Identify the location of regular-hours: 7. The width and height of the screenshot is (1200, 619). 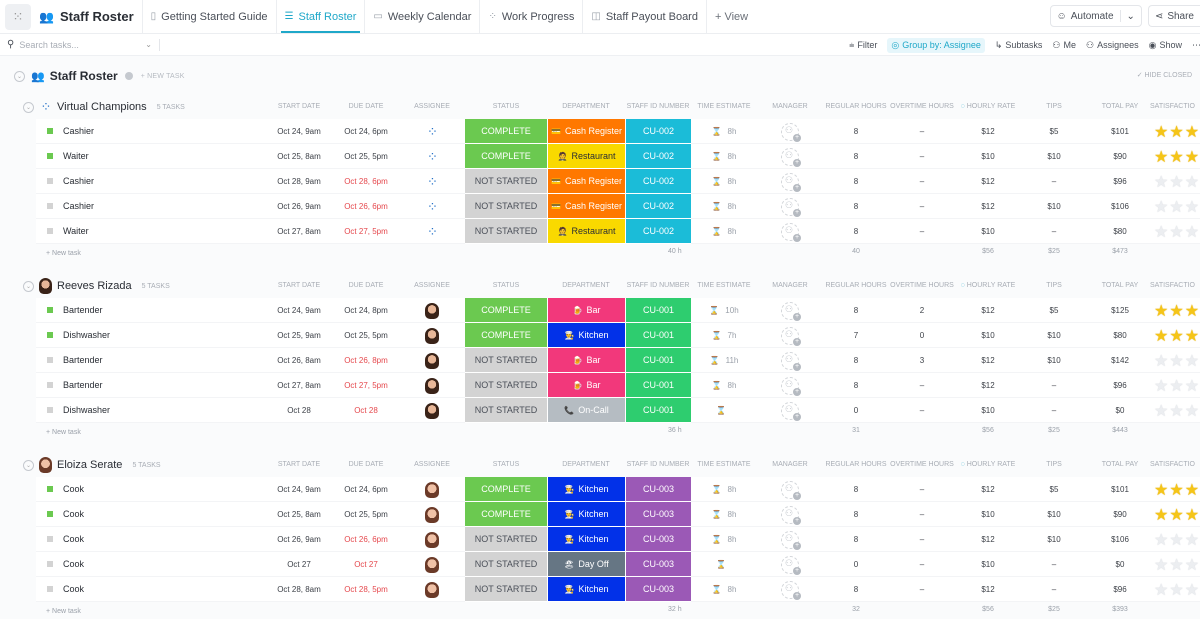
(856, 335).